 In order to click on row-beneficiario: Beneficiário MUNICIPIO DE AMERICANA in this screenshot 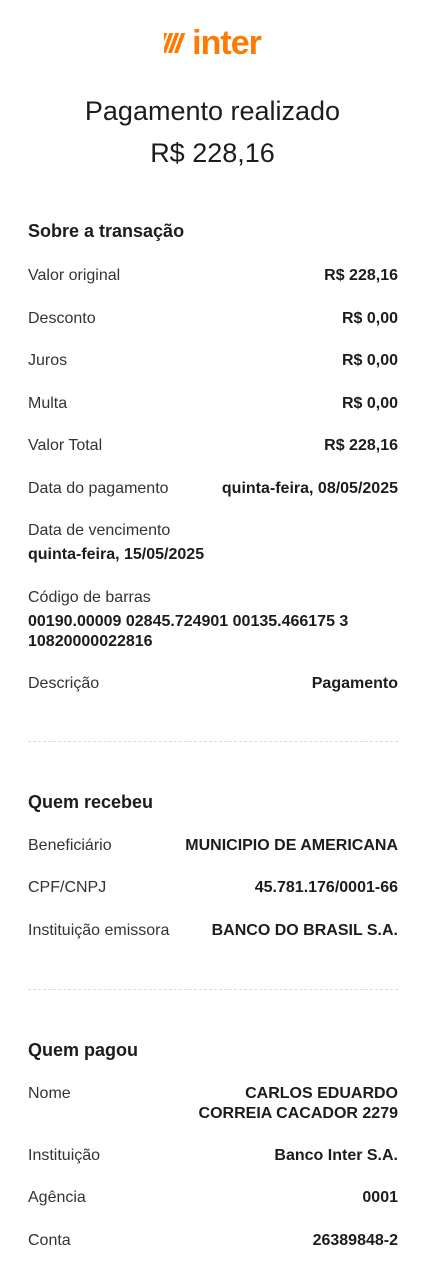, I will do `click(213, 846)`.